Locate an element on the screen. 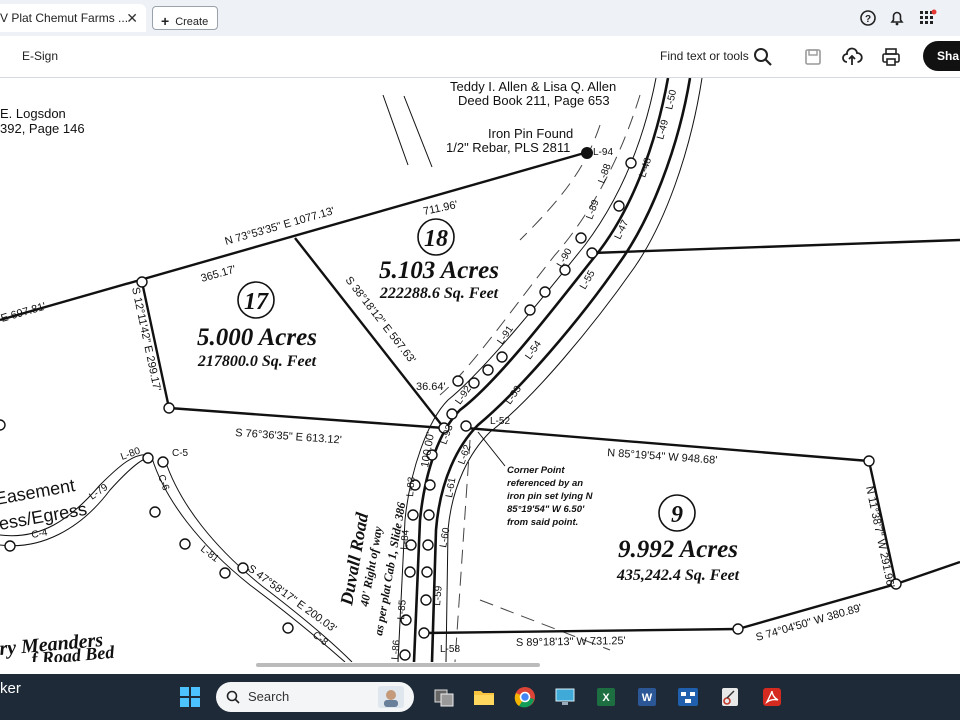  line-label: L-59 is located at coordinates (438, 595).